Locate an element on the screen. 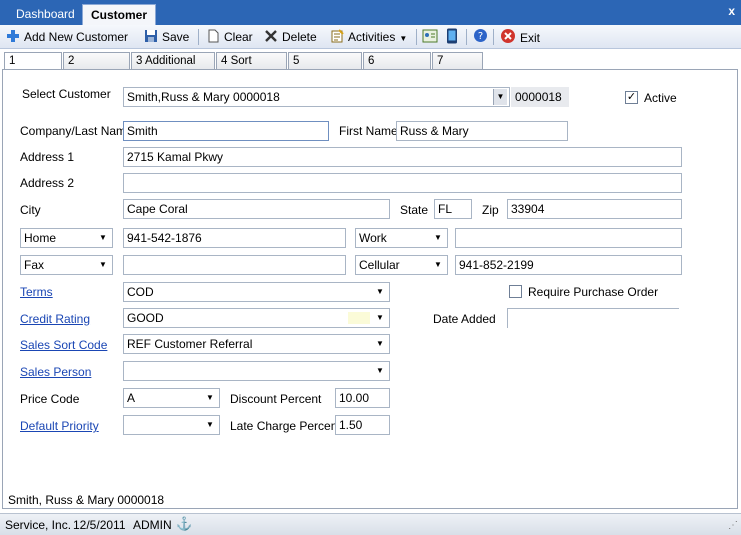 This screenshot has height=535, width=741. mobile-phone-icon is located at coordinates (452, 36).